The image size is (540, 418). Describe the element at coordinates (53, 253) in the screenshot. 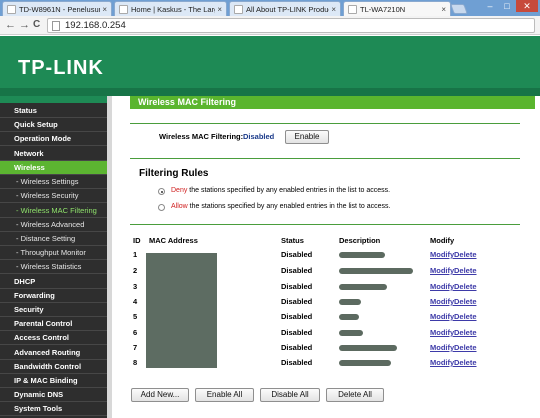

I see `menu-item-throughput-monitor: - Throughput Monitor` at that location.